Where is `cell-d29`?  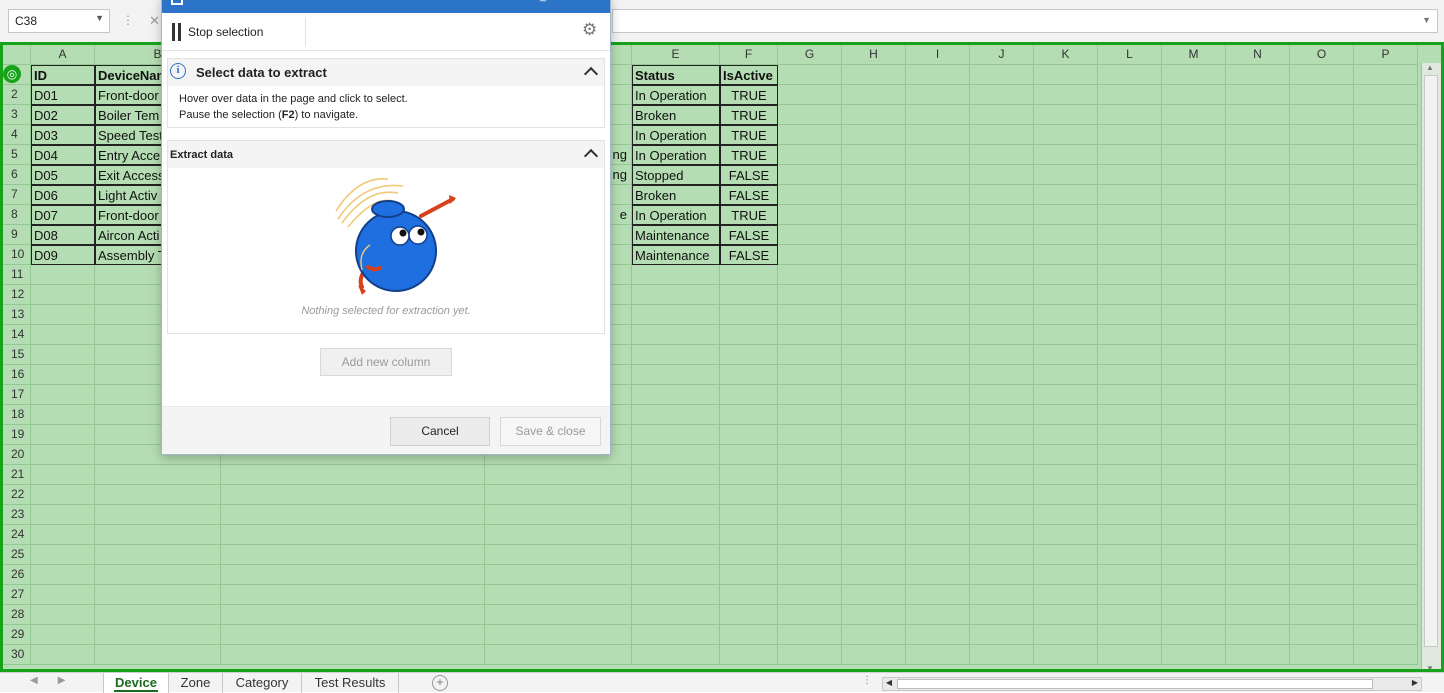
cell-d29 is located at coordinates (558, 635).